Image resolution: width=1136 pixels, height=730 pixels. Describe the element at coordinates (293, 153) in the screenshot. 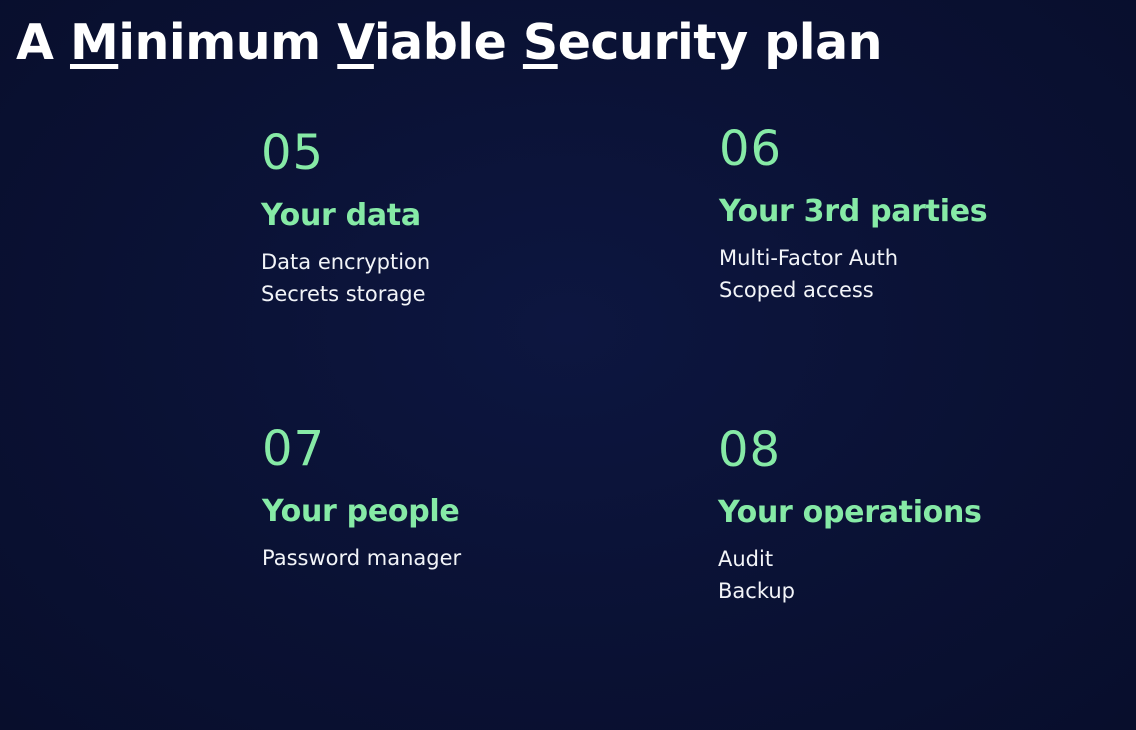

I see `card-number: 05` at that location.